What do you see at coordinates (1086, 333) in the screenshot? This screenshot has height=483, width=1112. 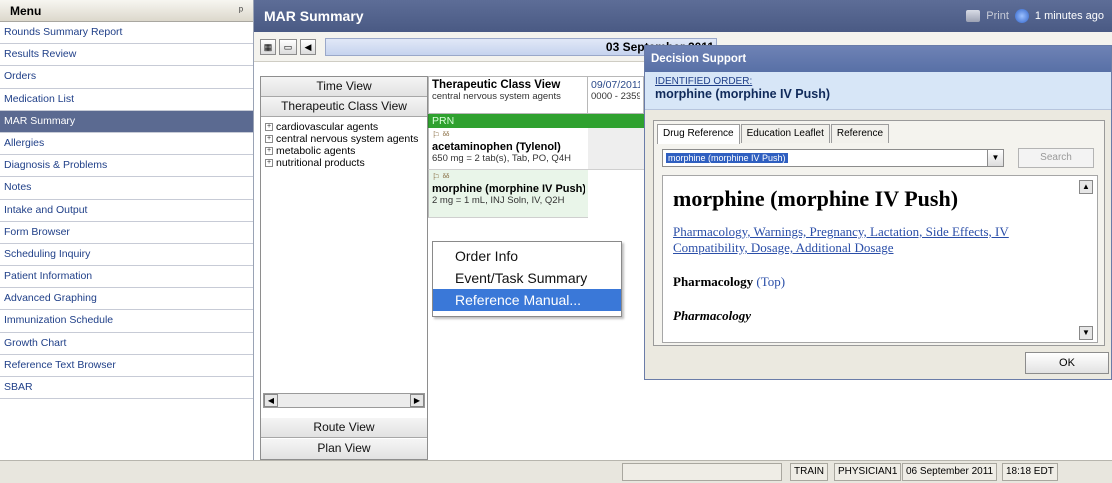 I see `scroll-down-icon: ▼` at bounding box center [1086, 333].